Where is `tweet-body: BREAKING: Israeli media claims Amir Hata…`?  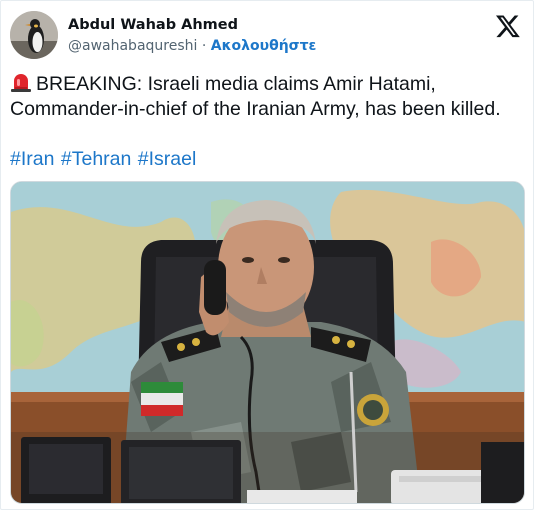 tweet-body: BREAKING: Israeli media claims Amir Hata… is located at coordinates (267, 96).